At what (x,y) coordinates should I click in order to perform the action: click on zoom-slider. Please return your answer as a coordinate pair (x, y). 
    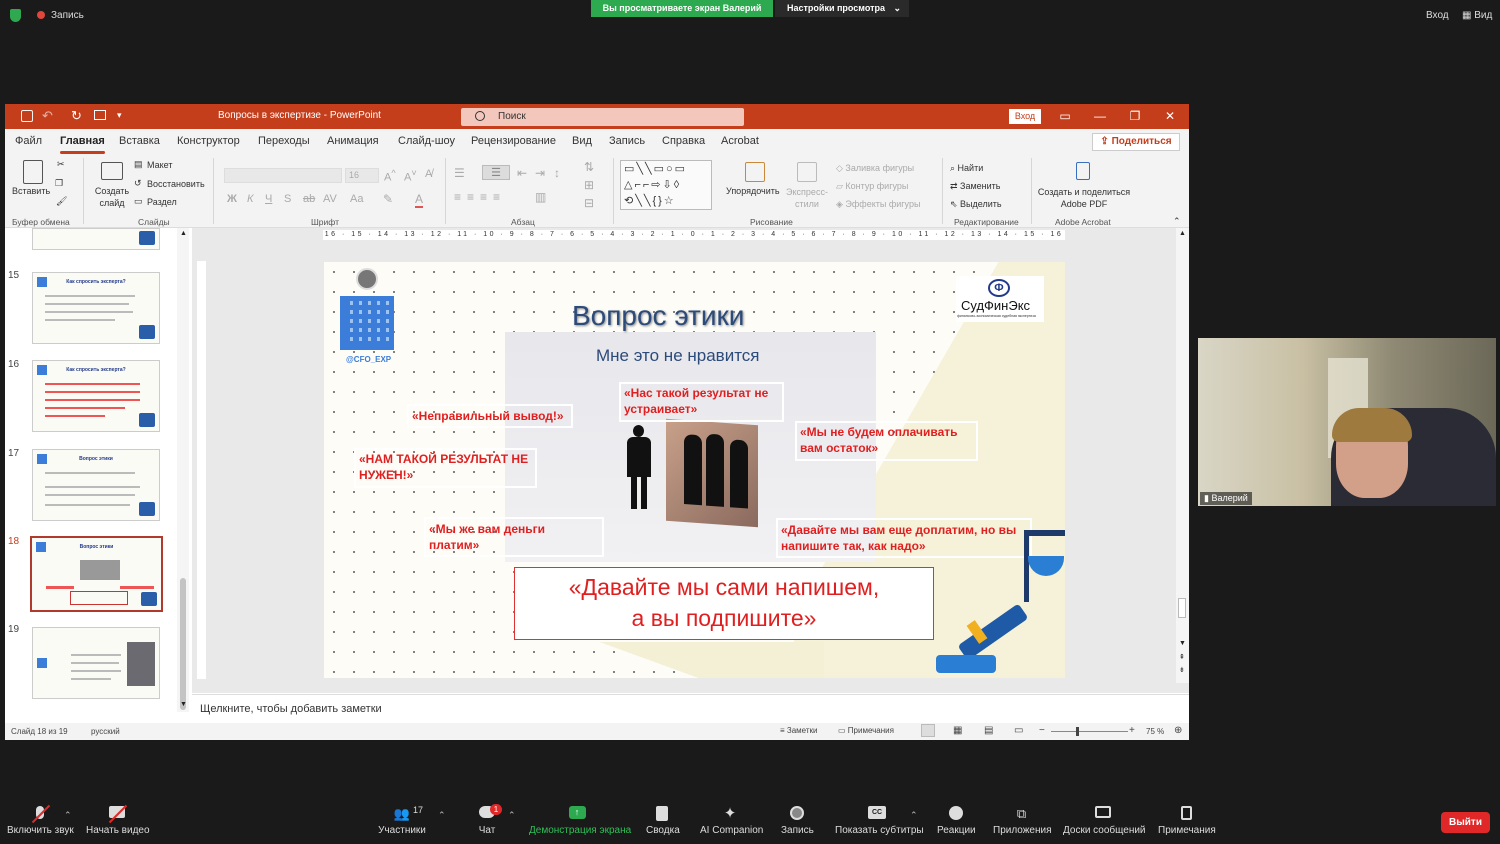
    Looking at the image, I should click on (1089, 731).